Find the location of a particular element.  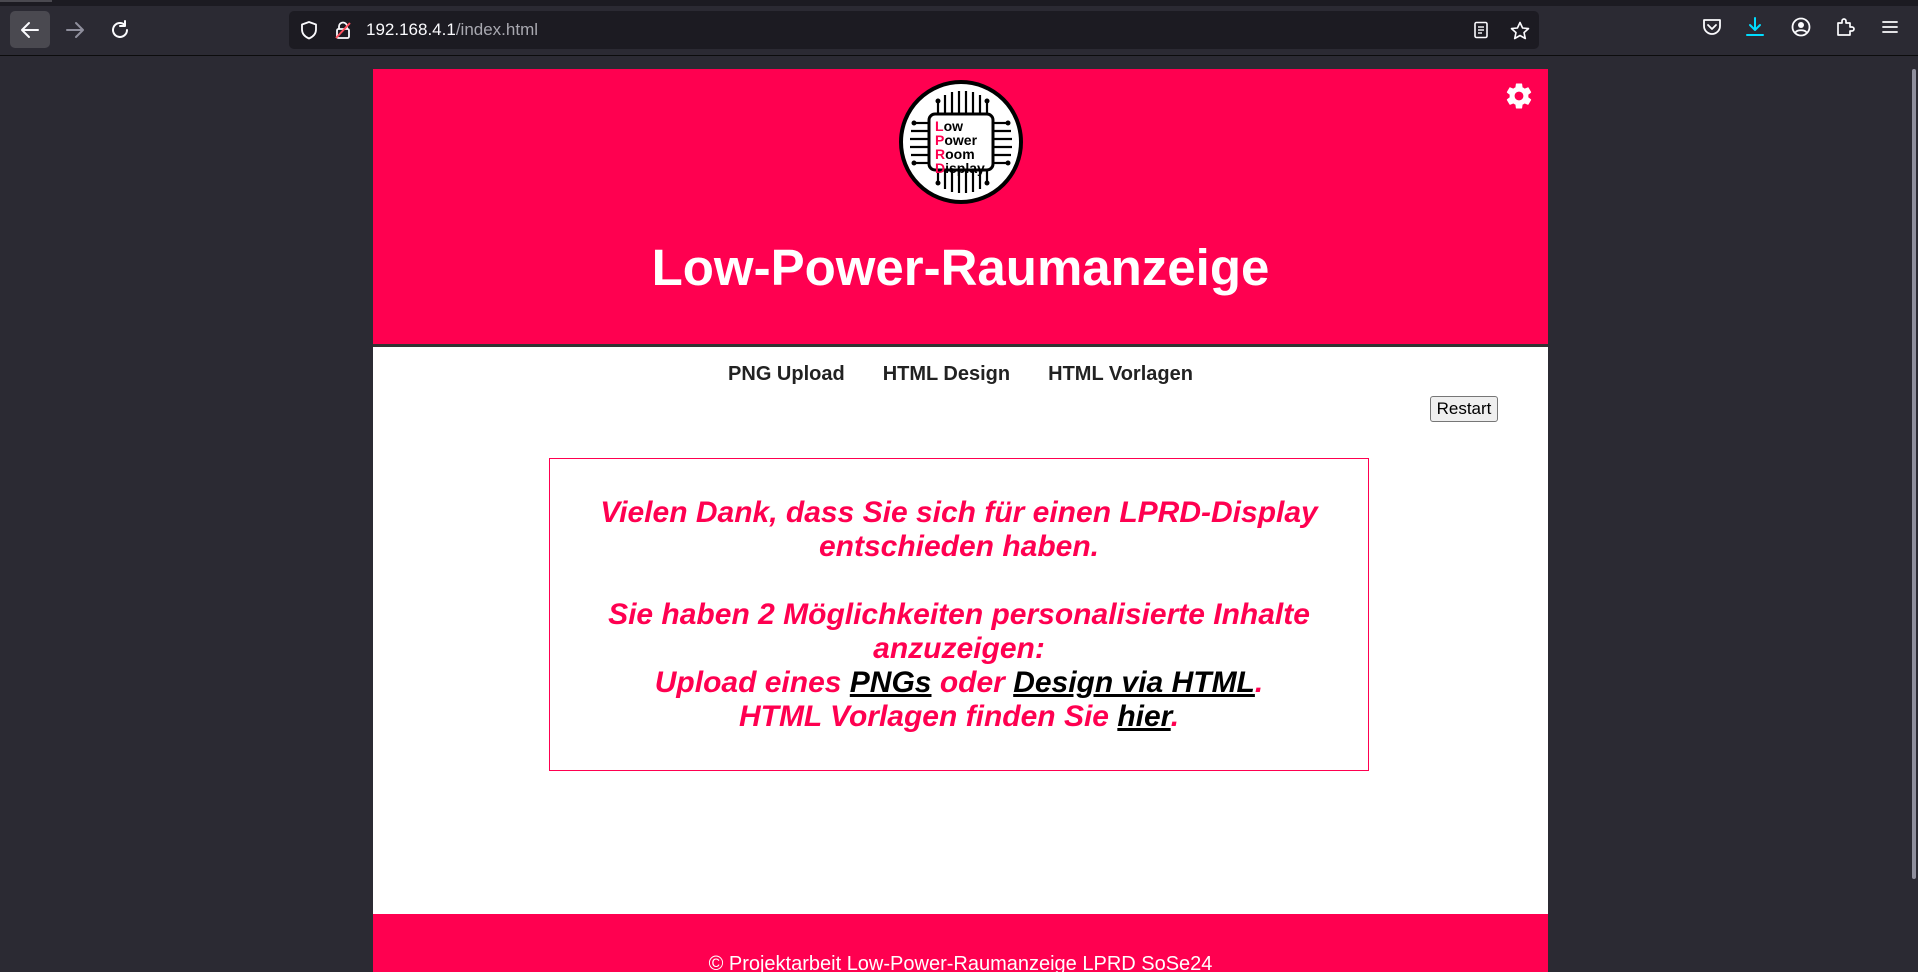

upload-prefix: Upload eines is located at coordinates (752, 682).